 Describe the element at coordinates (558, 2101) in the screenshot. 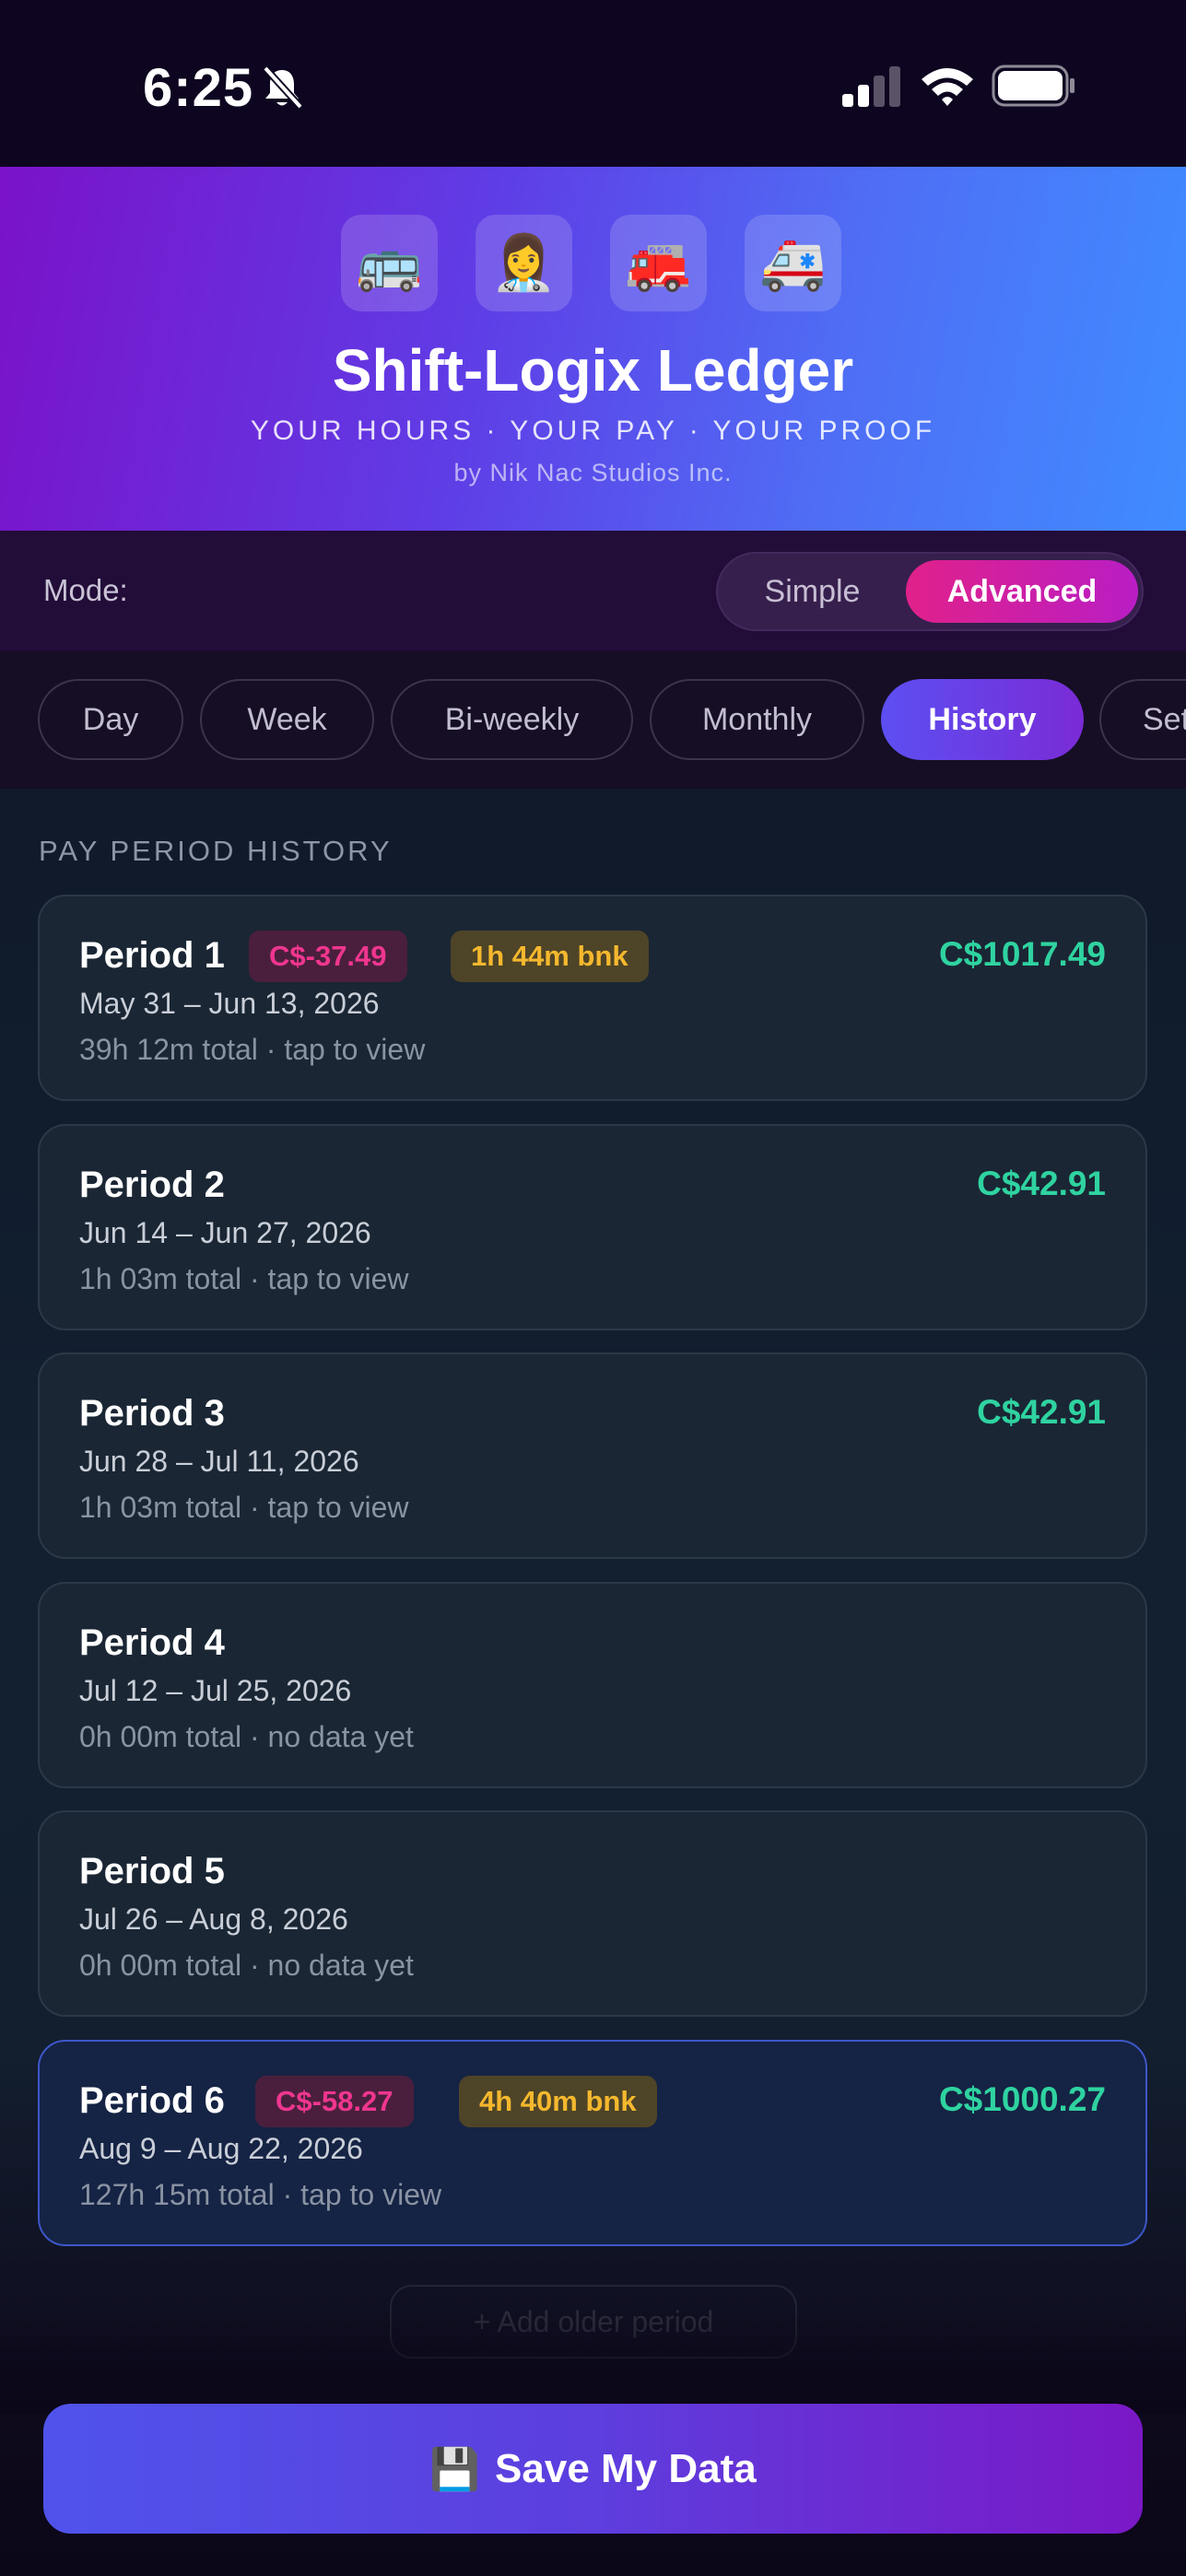

I see `banked-hours-badge: 4h 40m bnk` at that location.